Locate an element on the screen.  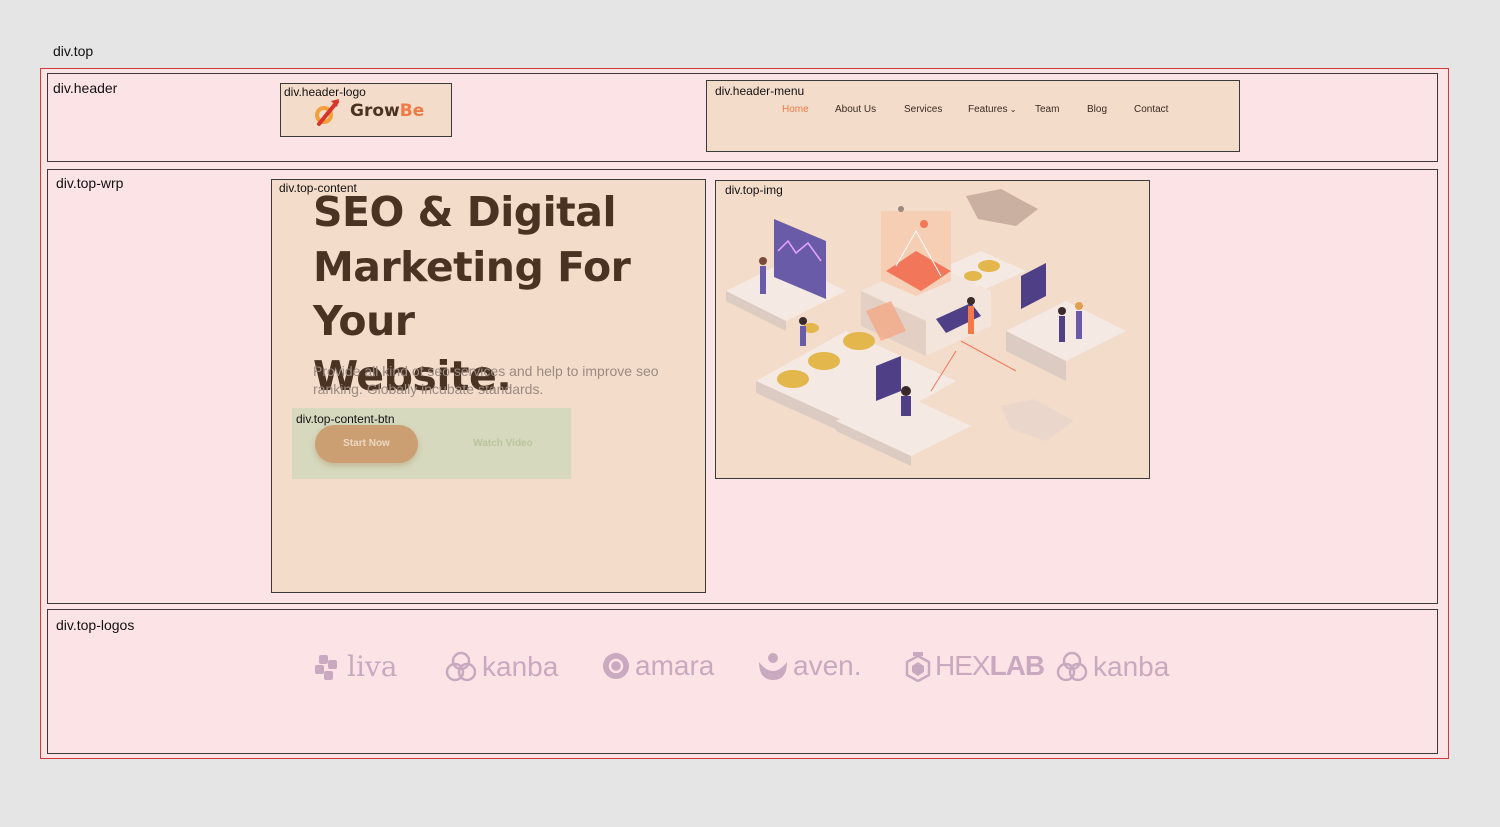
liva-icon is located at coordinates (326, 667).